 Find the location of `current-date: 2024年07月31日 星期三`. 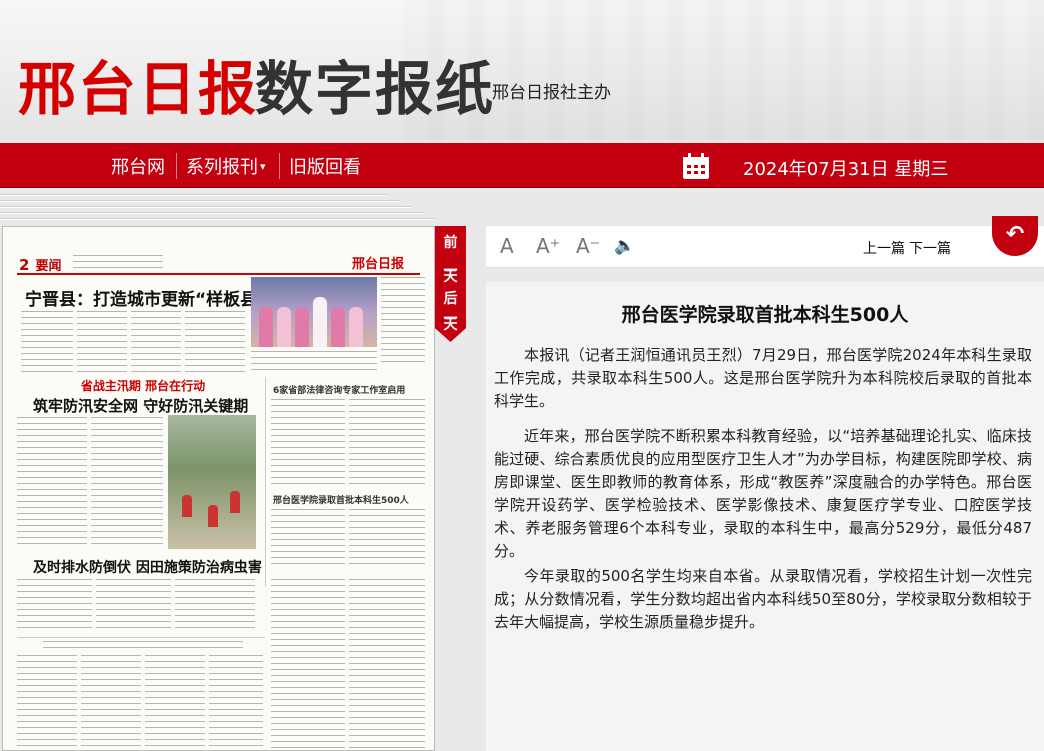

current-date: 2024年07月31日 星期三 is located at coordinates (846, 169).